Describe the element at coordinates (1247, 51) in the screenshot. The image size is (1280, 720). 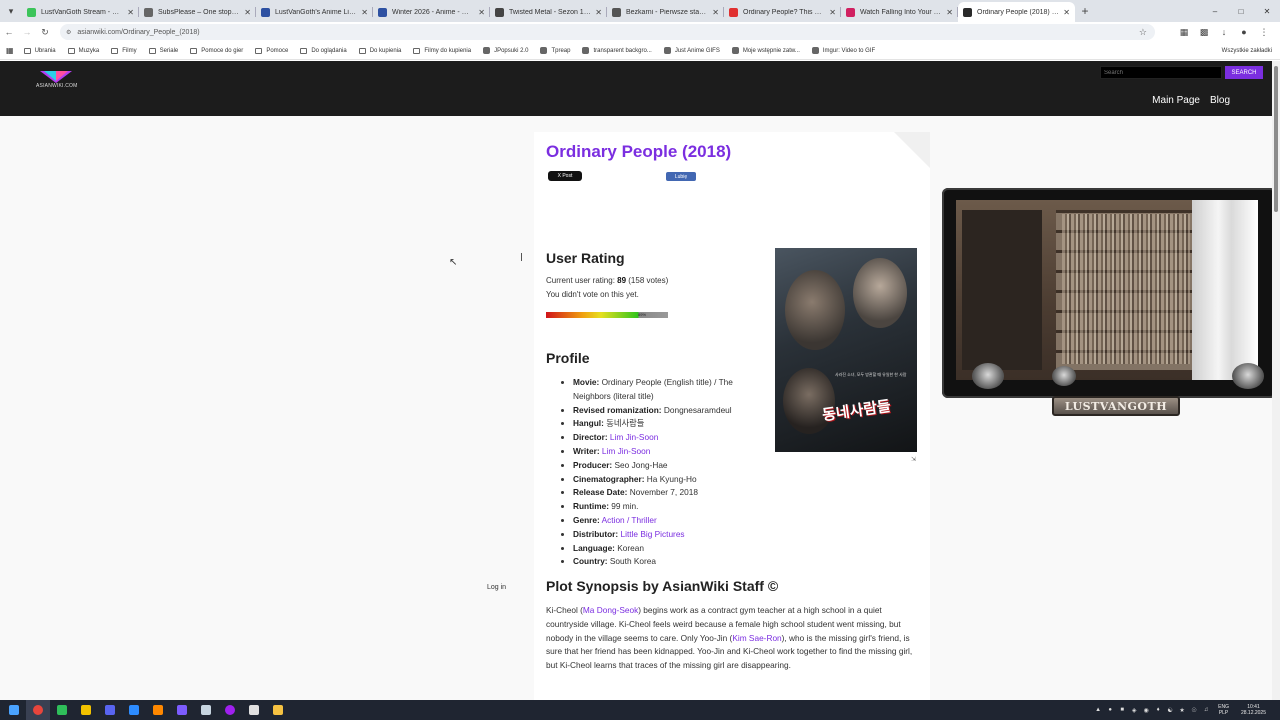
I see `all-bookmarks-button: Wszystkie zakładki` at that location.